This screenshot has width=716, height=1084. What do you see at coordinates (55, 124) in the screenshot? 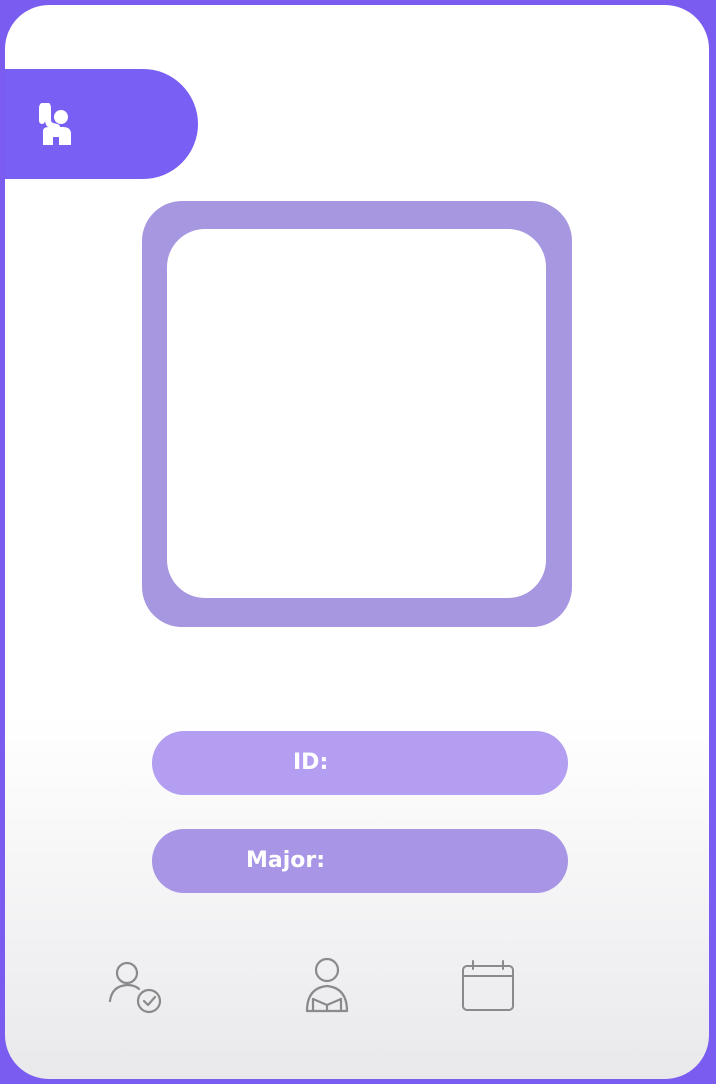
I see `raised-hand-person-icon` at bounding box center [55, 124].